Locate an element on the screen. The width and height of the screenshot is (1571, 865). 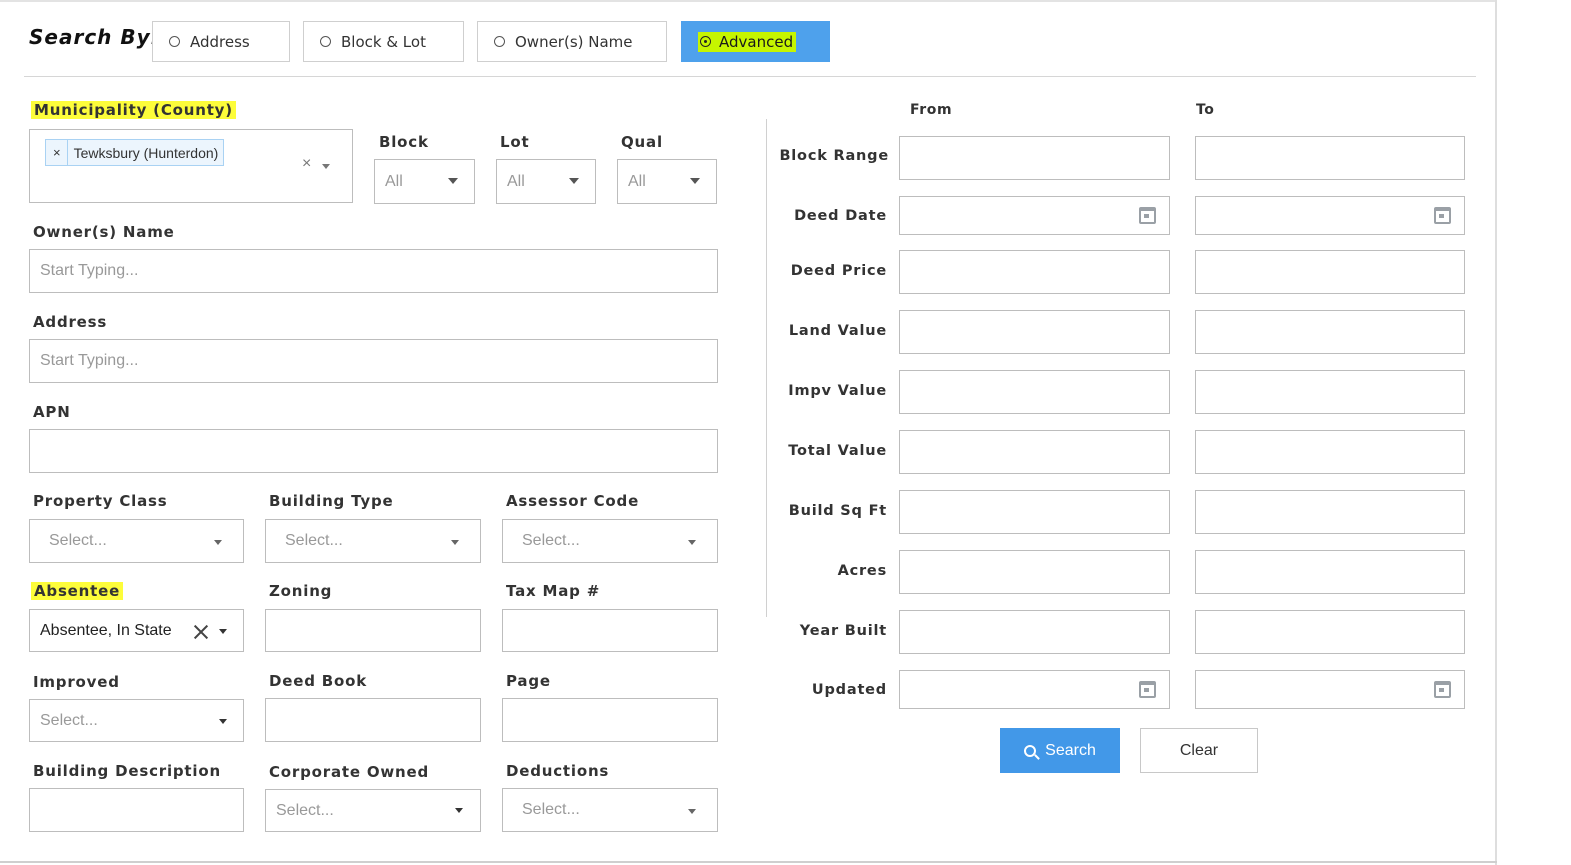
search-button-label: Search is located at coordinates (1070, 750).